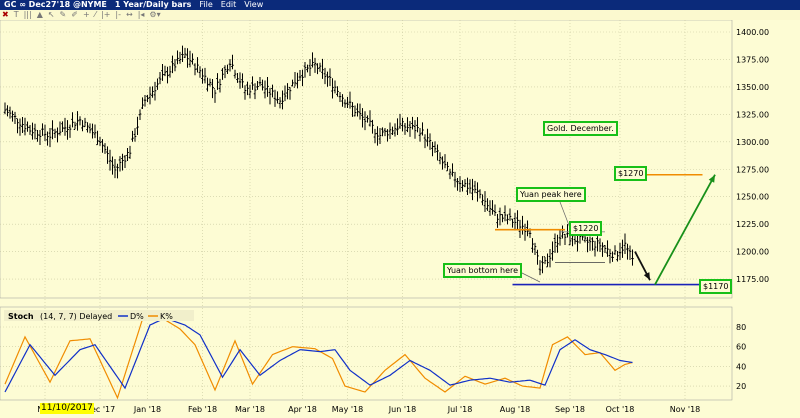 The height and width of the screenshot is (418, 800). What do you see at coordinates (752, 197) in the screenshot?
I see `price-axis-label: 1250.00` at bounding box center [752, 197].